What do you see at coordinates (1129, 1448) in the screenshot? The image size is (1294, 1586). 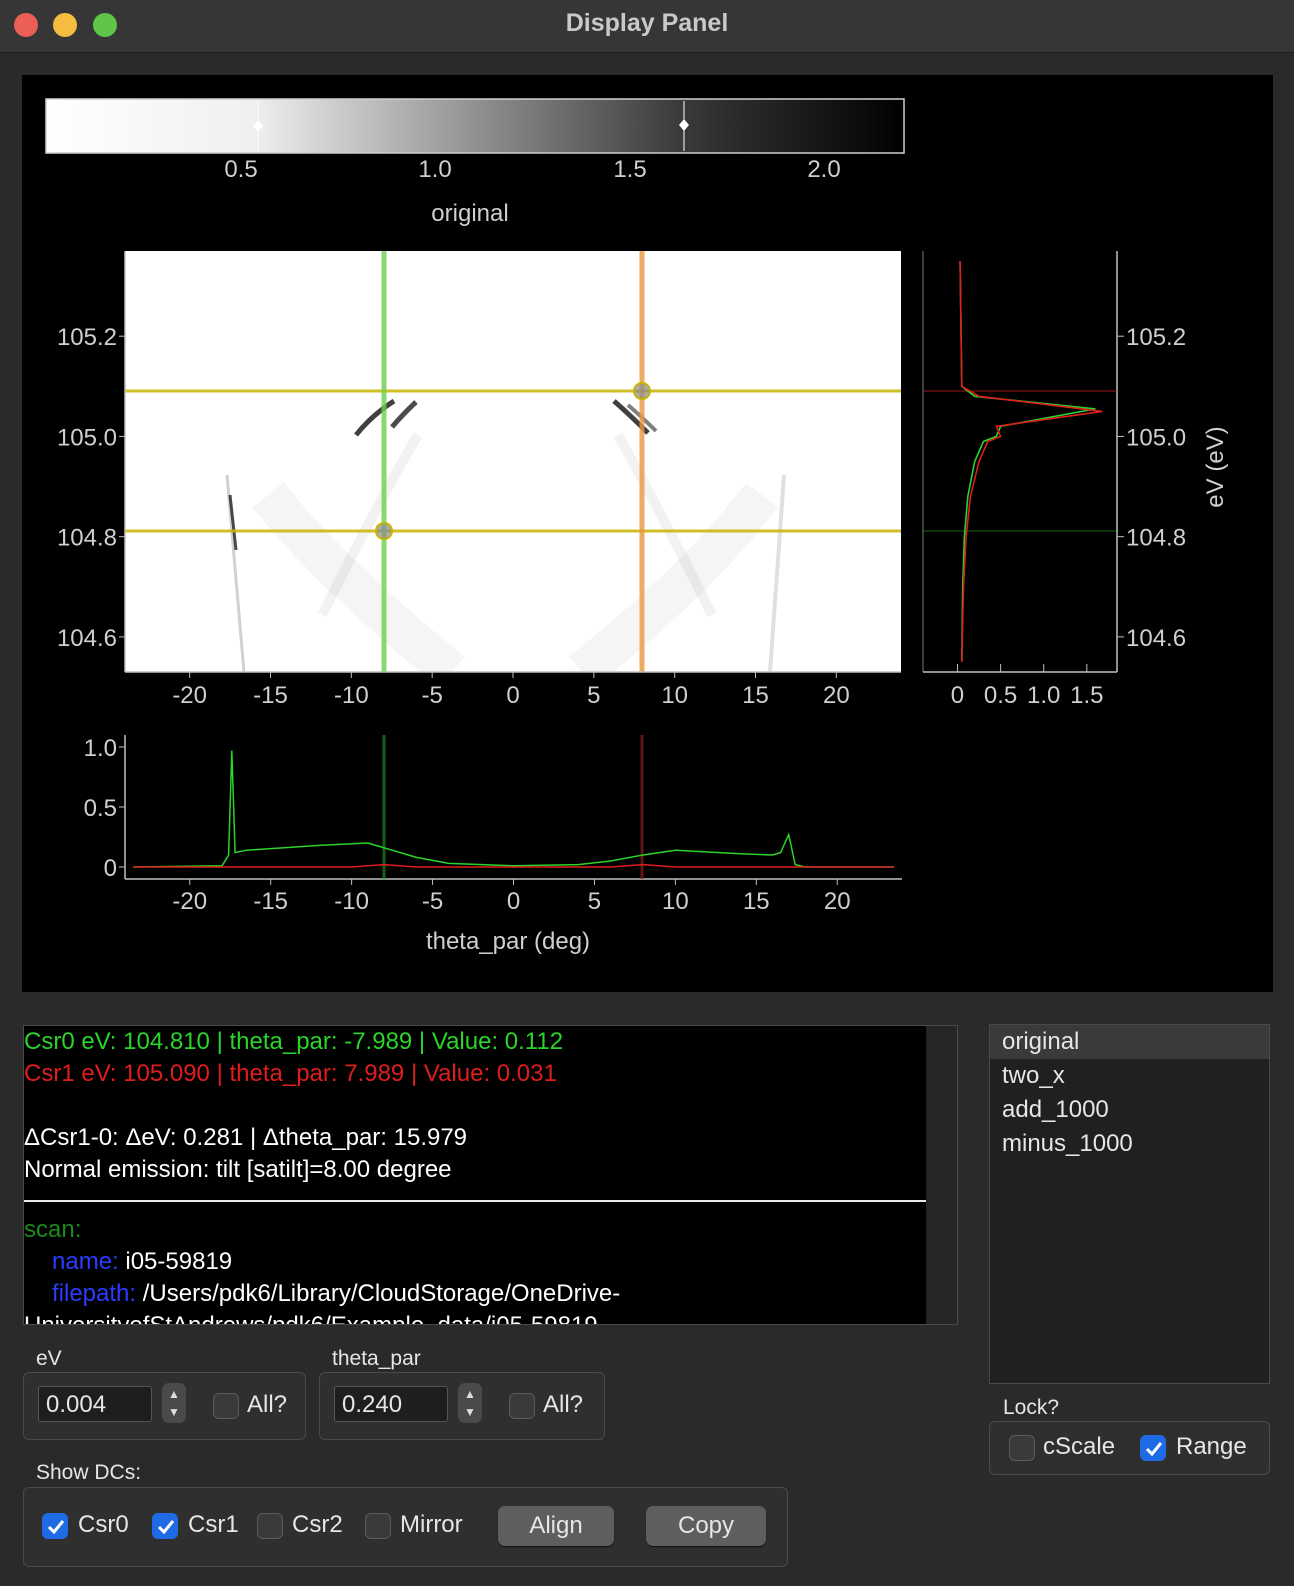 I see `lock-group: cScale Range` at bounding box center [1129, 1448].